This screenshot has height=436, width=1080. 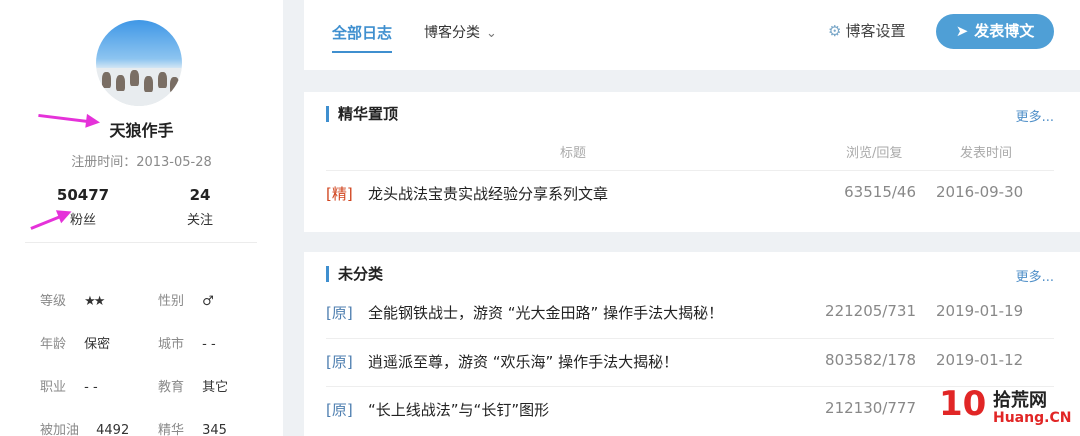 I want to click on blog-nav-bar: 全部日志 博客分类 ⌄ ⚙ 博客设置 ➤ 发表博文, so click(x=692, y=35).